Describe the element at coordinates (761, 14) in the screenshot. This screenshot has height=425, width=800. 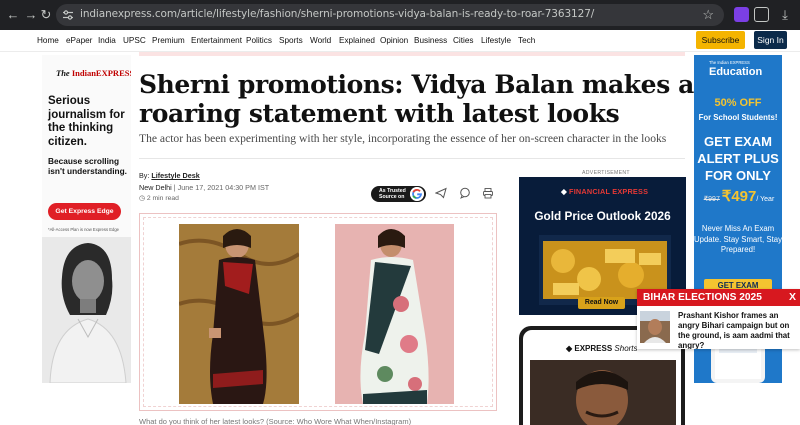
I see `puzzle-icon` at that location.